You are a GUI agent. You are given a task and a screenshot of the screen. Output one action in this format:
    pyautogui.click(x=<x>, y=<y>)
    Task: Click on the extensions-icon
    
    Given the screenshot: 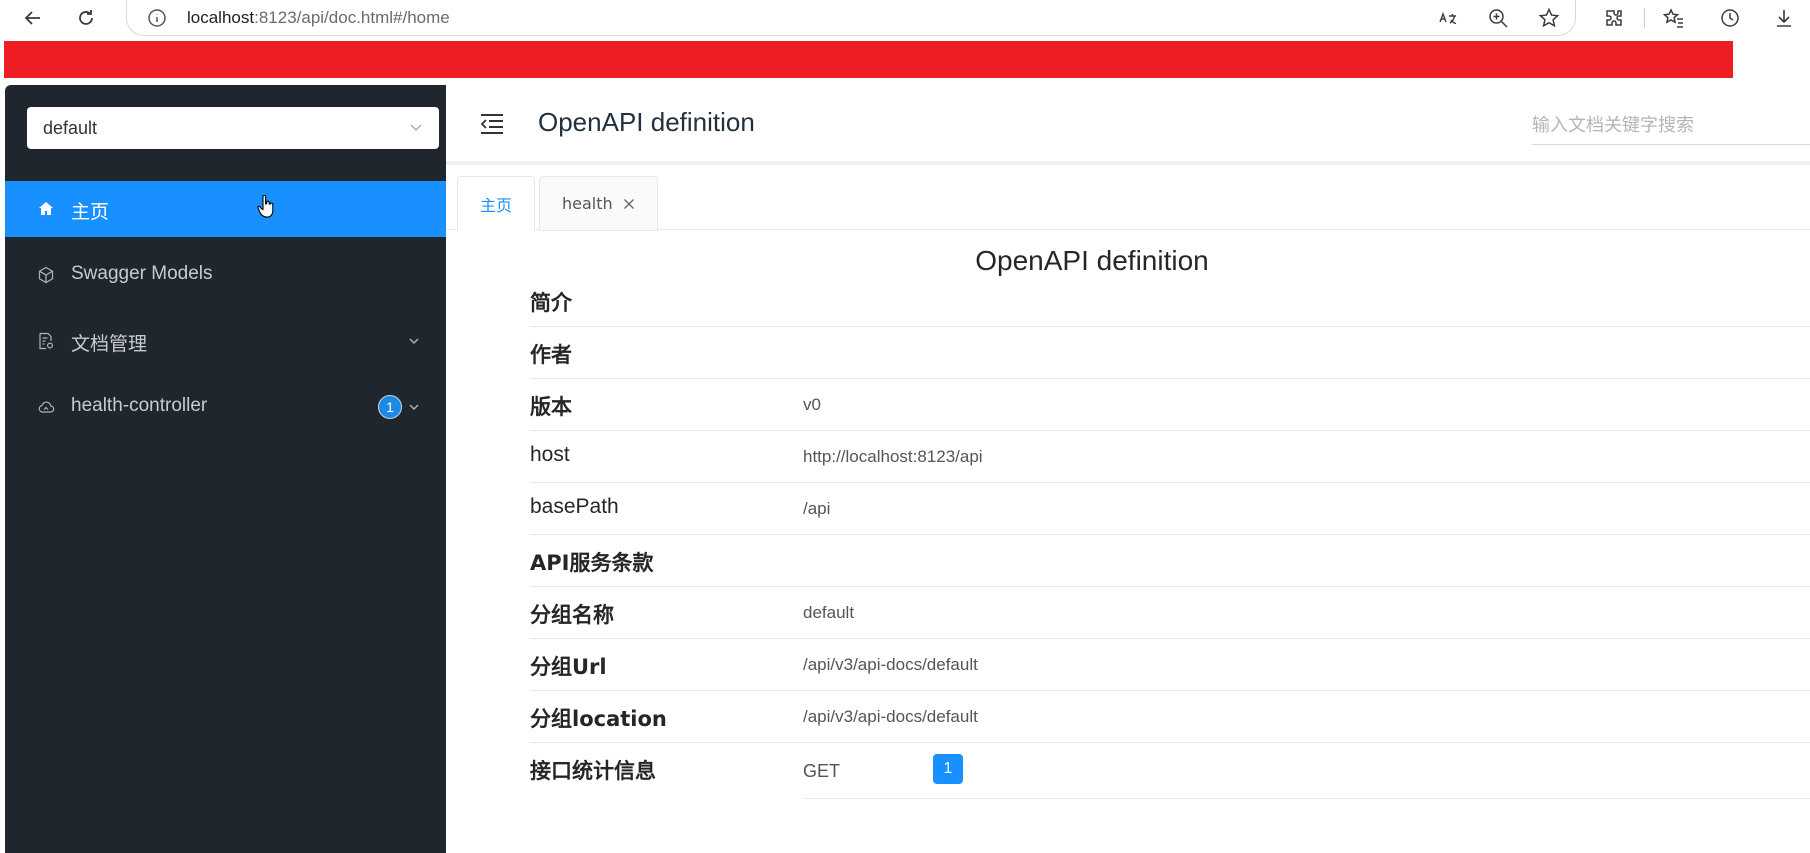 What is the action you would take?
    pyautogui.click(x=1614, y=18)
    